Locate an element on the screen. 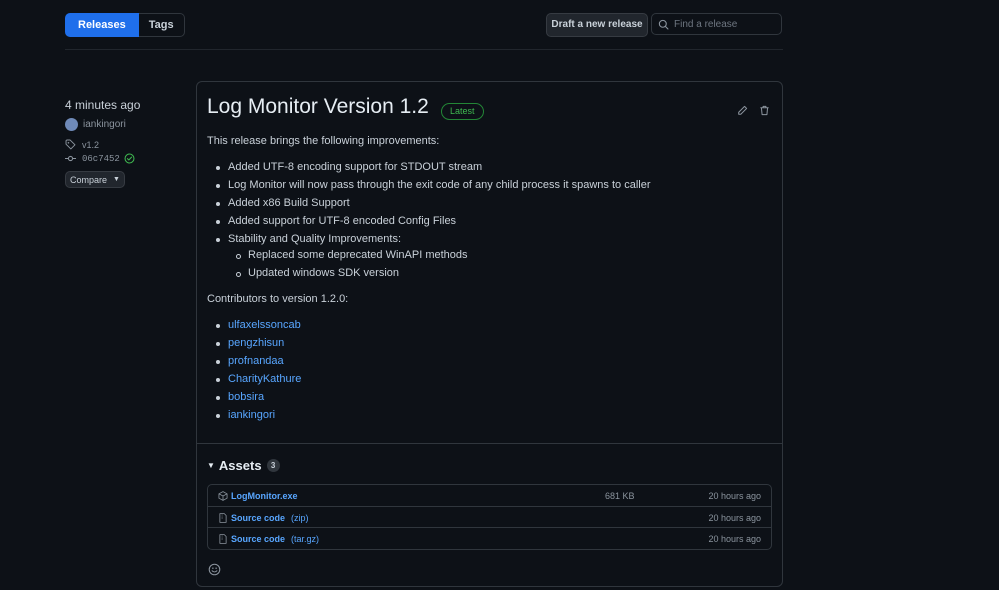  release-tag: v1.2 is located at coordinates (82, 144).